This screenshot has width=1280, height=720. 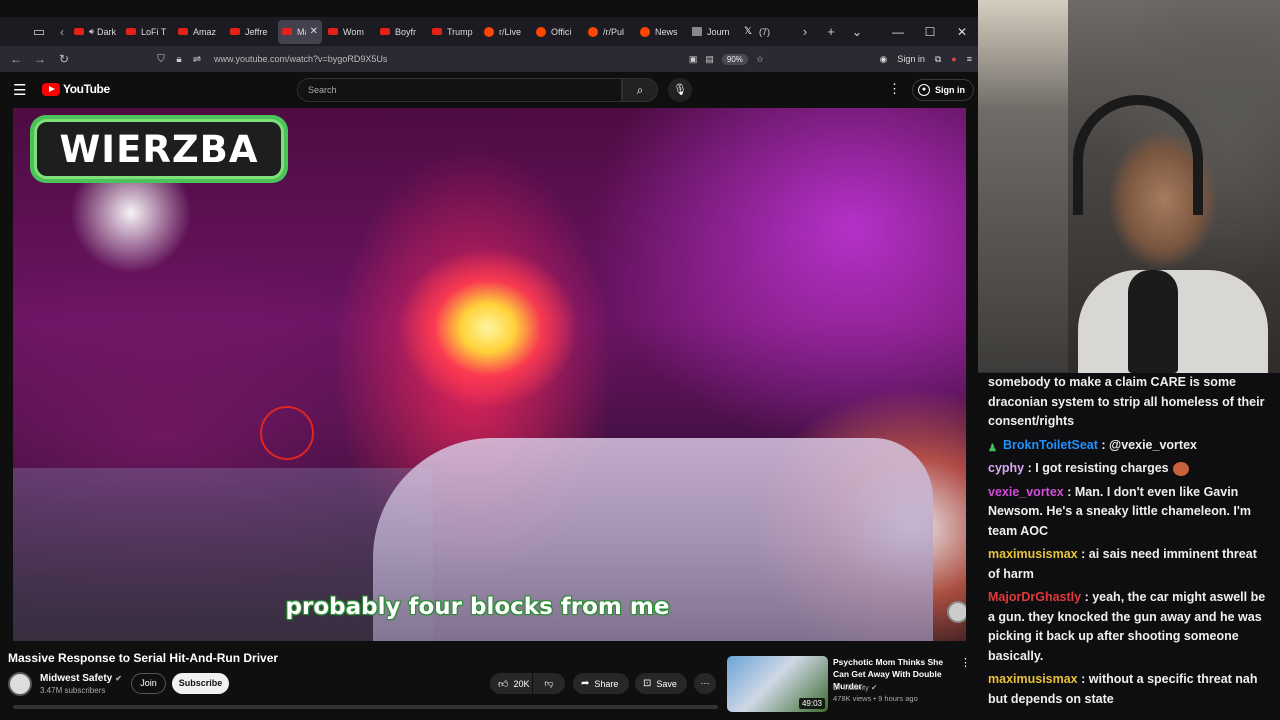 What do you see at coordinates (943, 90) in the screenshot?
I see `youtube-sign-in-button: ● Sign in` at bounding box center [943, 90].